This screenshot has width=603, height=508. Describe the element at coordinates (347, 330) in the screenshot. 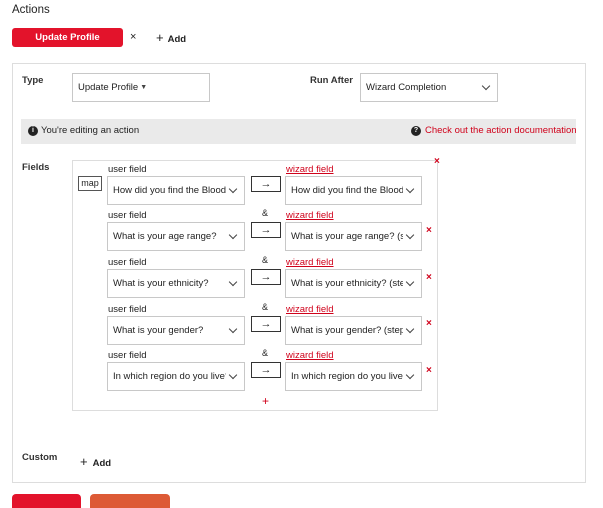

I see `wizard-field-value: What is your gender? (step` at that location.